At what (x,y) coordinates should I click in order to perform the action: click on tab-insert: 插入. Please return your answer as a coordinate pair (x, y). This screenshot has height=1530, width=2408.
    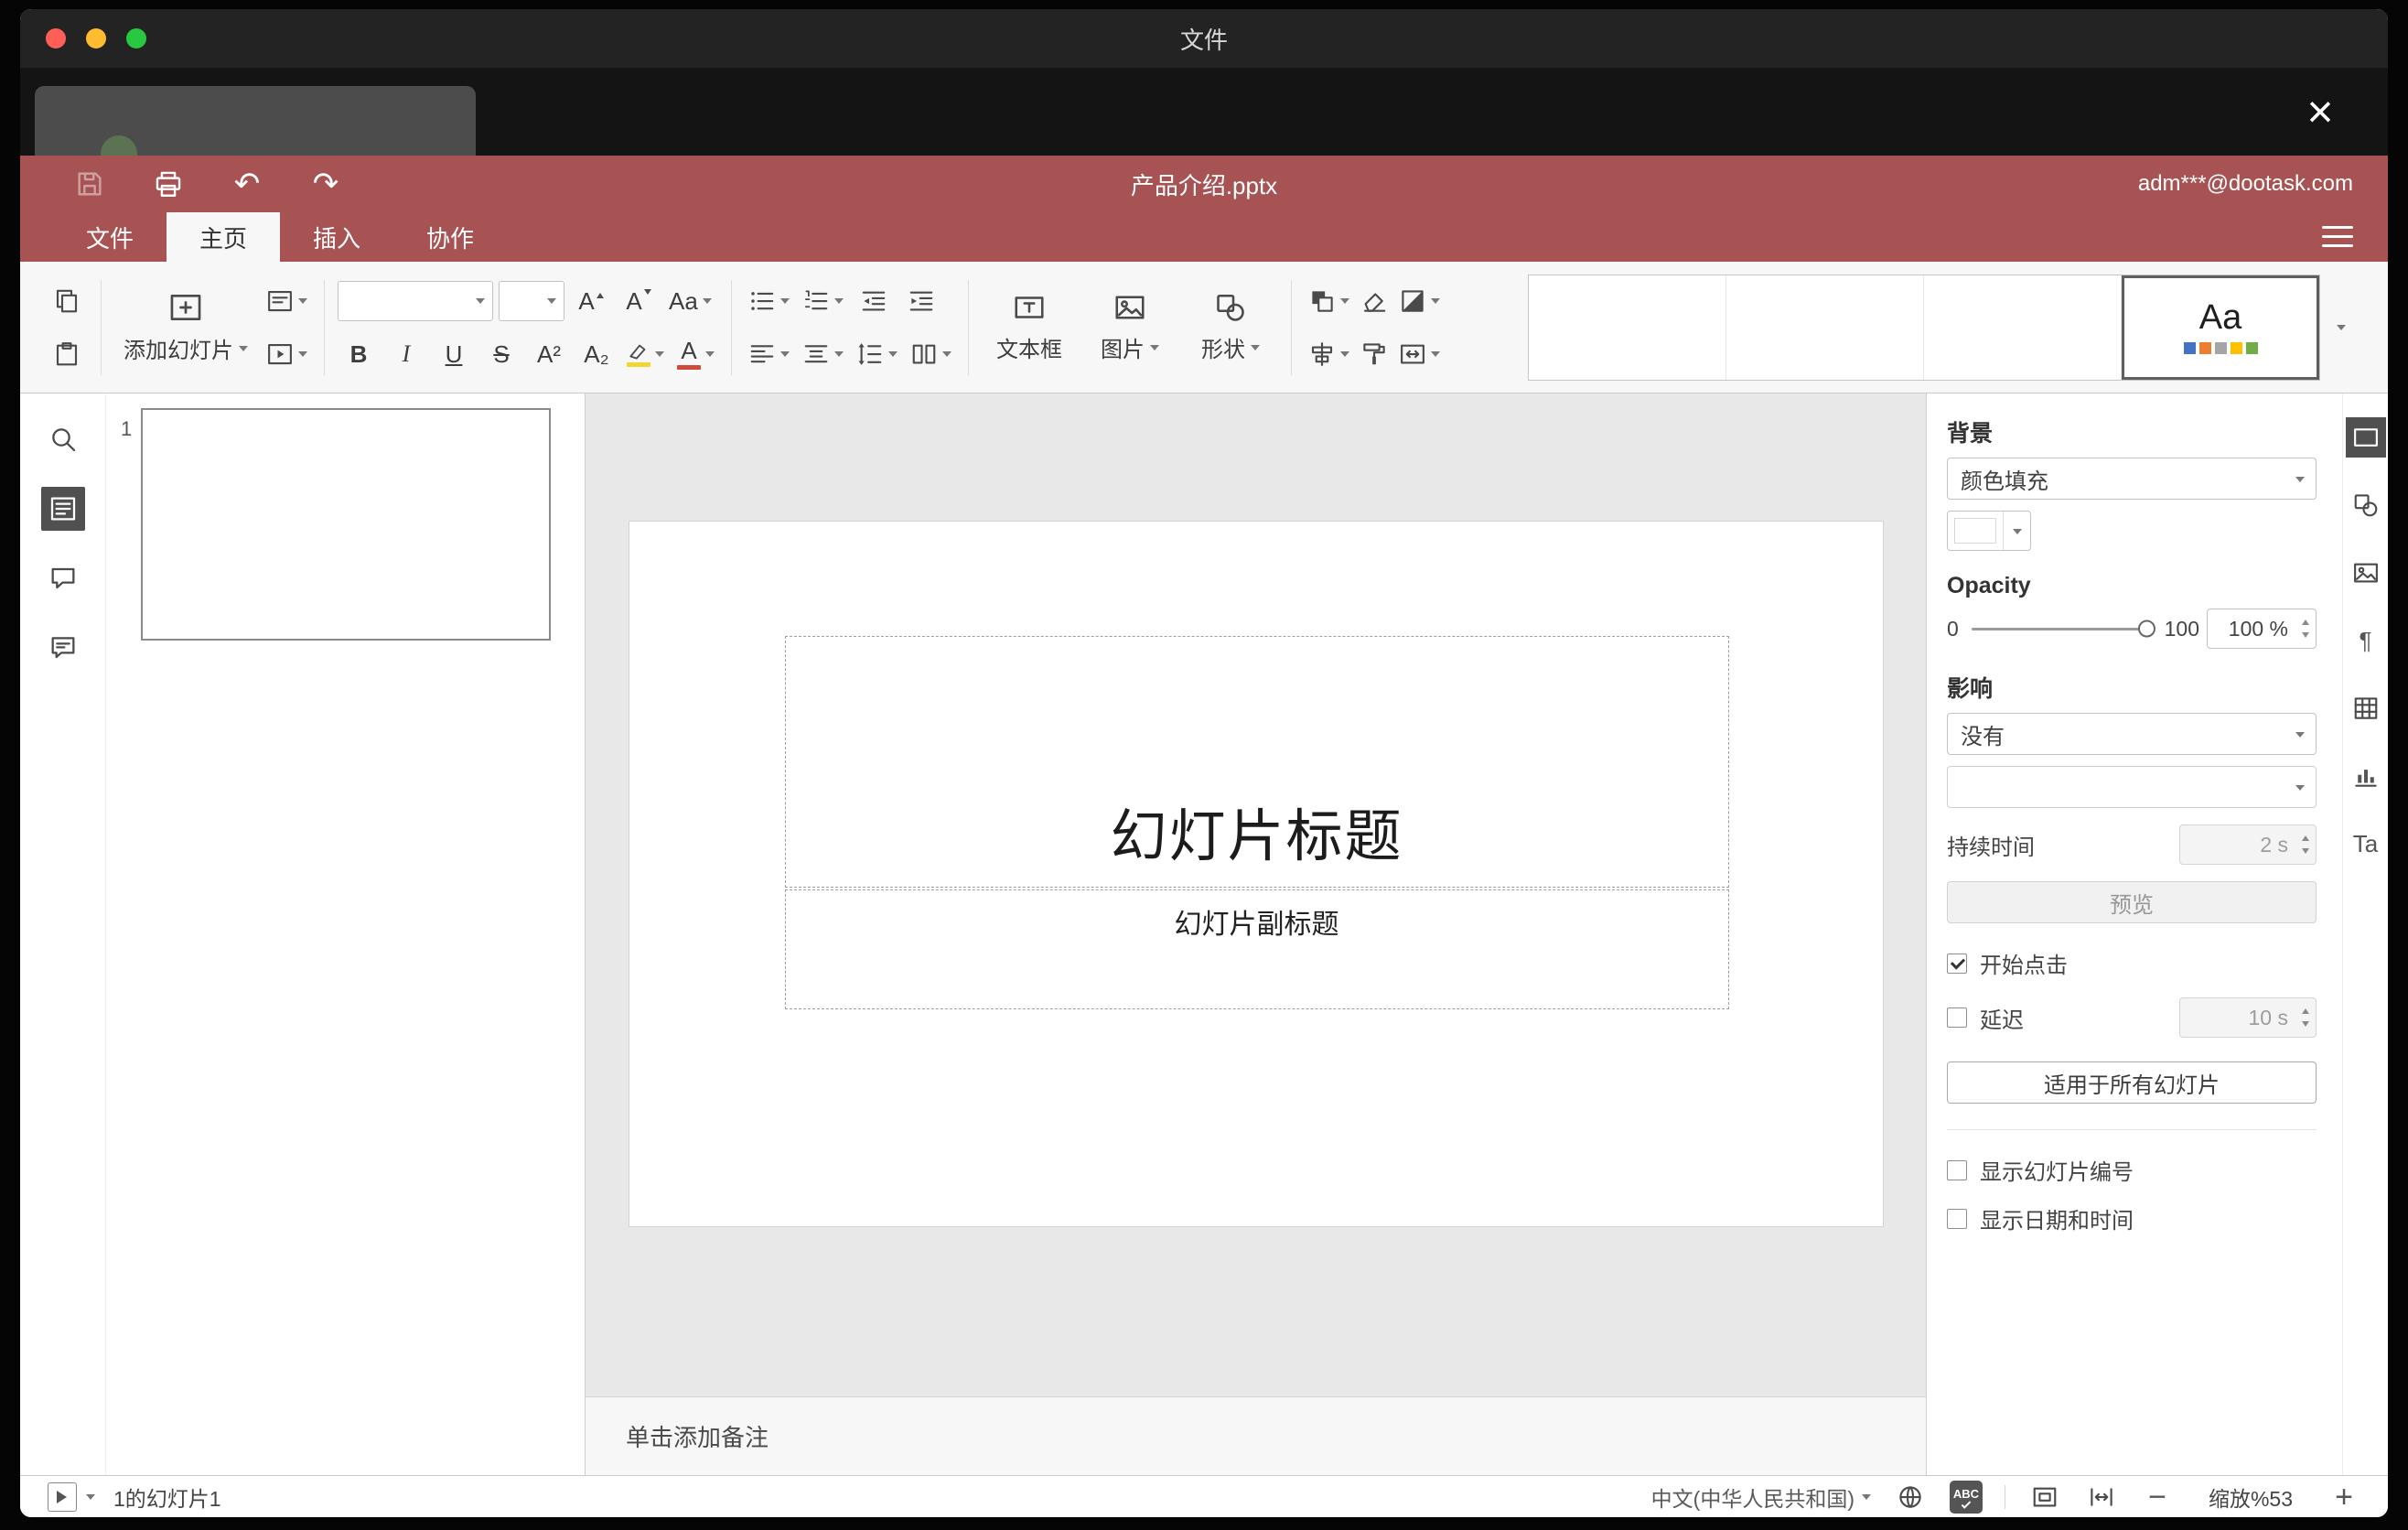
    Looking at the image, I should click on (336, 237).